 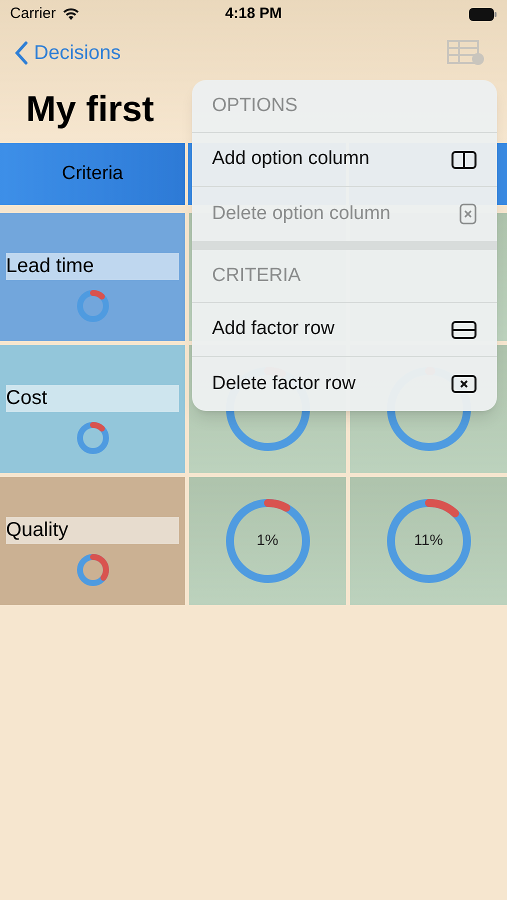 I want to click on menu-item: Delete factor row, so click(x=344, y=384).